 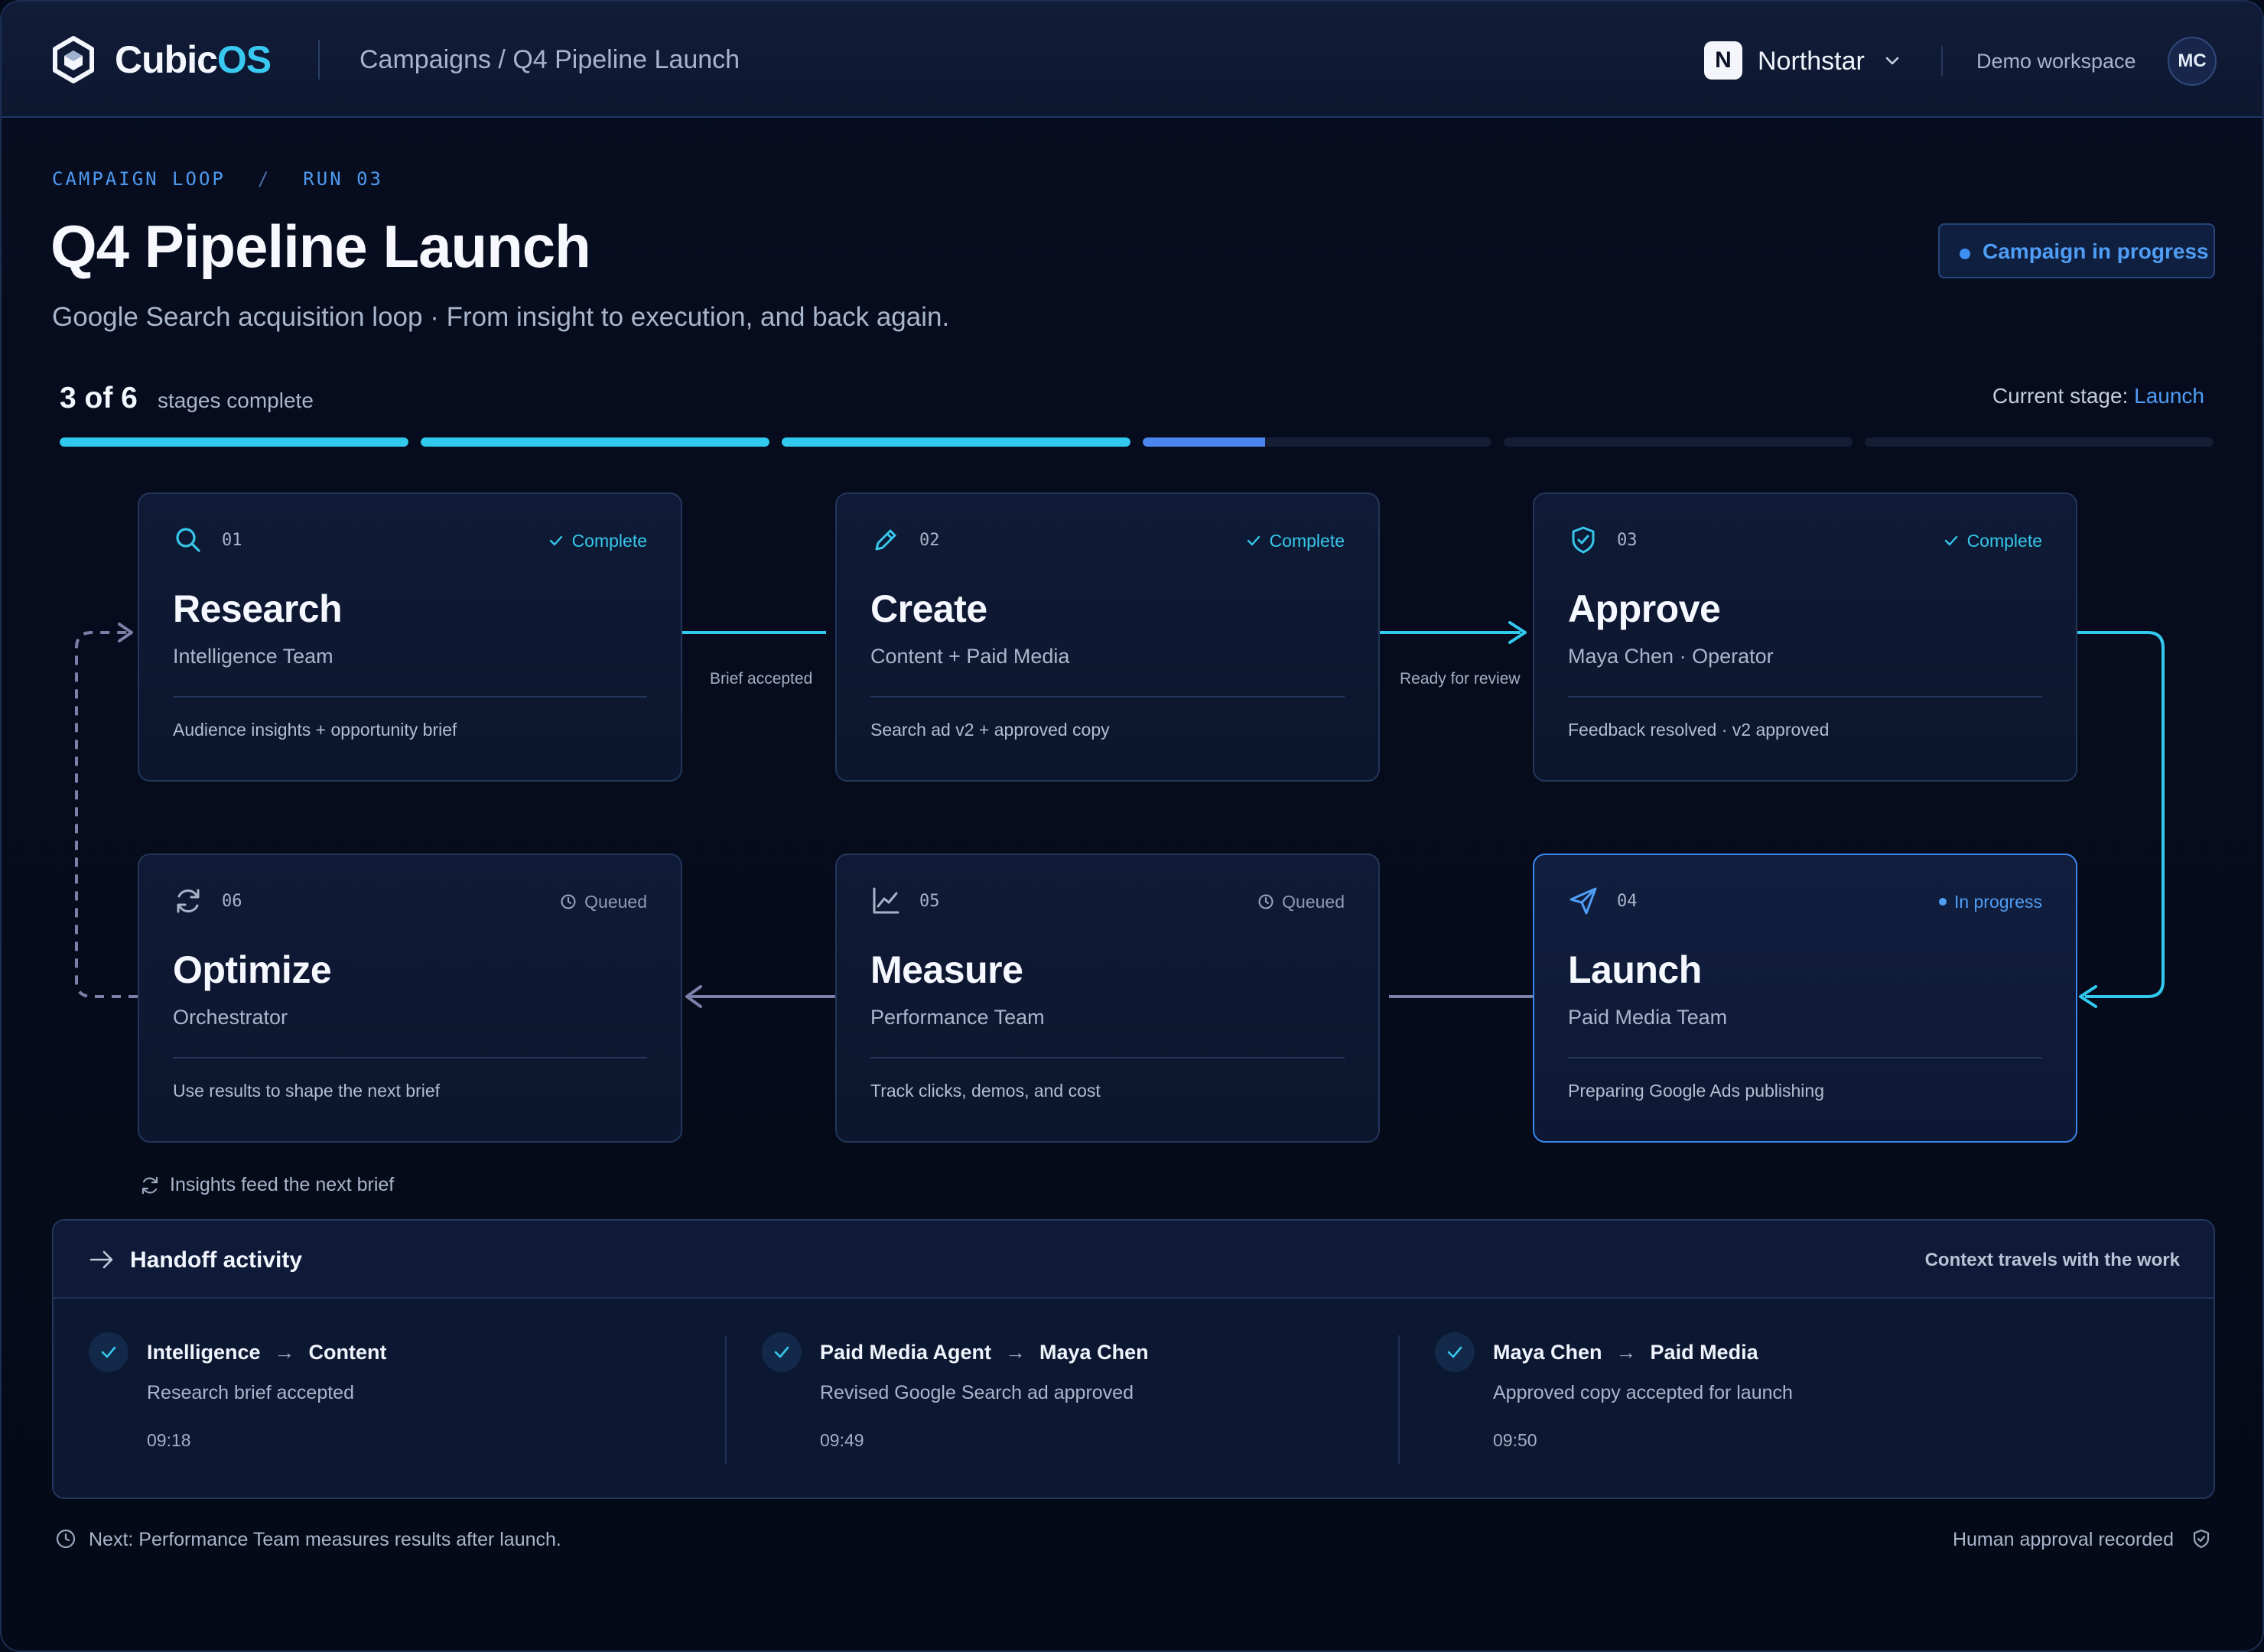 I want to click on stage-note: Use results to shape the next brief, so click(x=307, y=1091).